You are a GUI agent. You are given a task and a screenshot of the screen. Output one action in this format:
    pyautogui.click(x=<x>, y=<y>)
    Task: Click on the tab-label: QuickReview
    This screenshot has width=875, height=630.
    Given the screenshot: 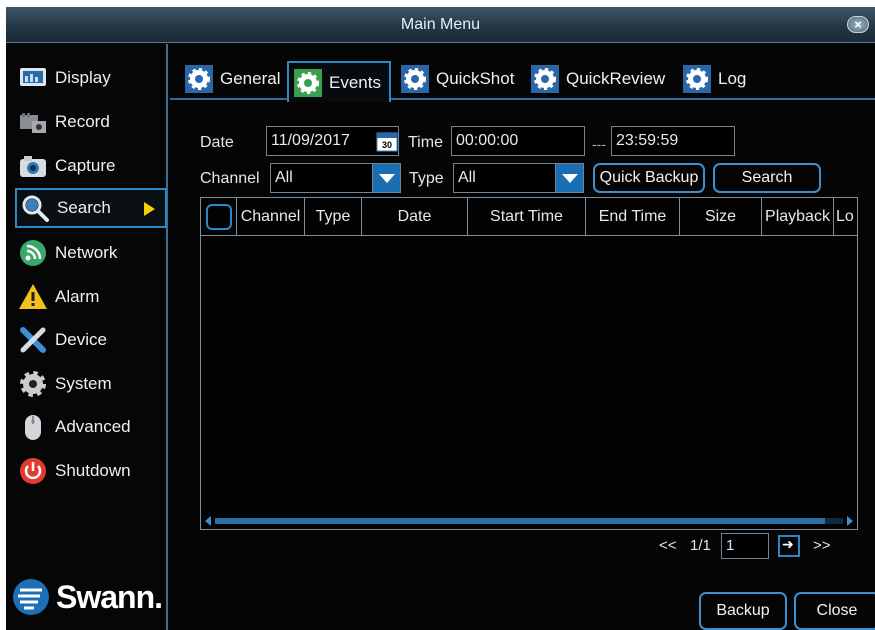 What is the action you would take?
    pyautogui.click(x=616, y=78)
    